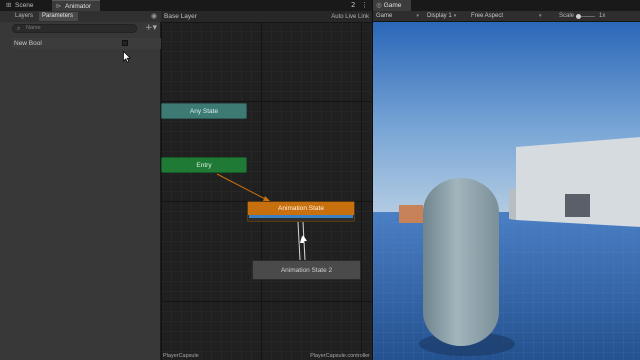 The height and width of the screenshot is (360, 640). What do you see at coordinates (364, 5) in the screenshot?
I see `more-options-icon: ⋮` at bounding box center [364, 5].